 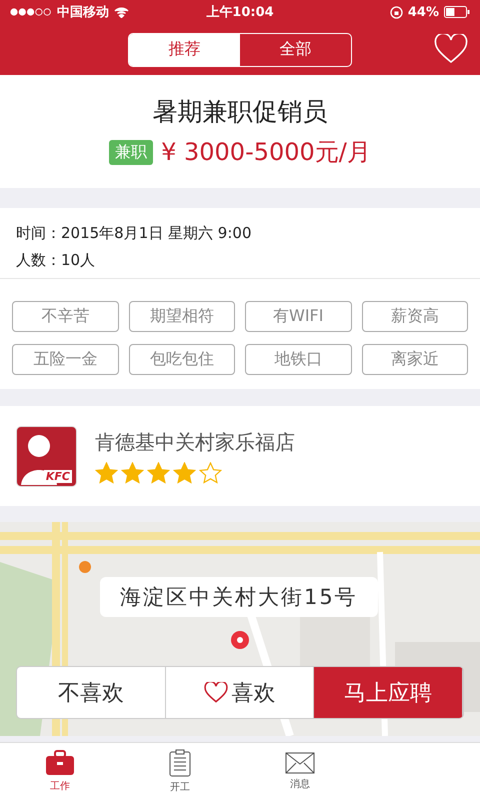 What do you see at coordinates (240, 12) in the screenshot?
I see `clock-time: 上午10:04` at bounding box center [240, 12].